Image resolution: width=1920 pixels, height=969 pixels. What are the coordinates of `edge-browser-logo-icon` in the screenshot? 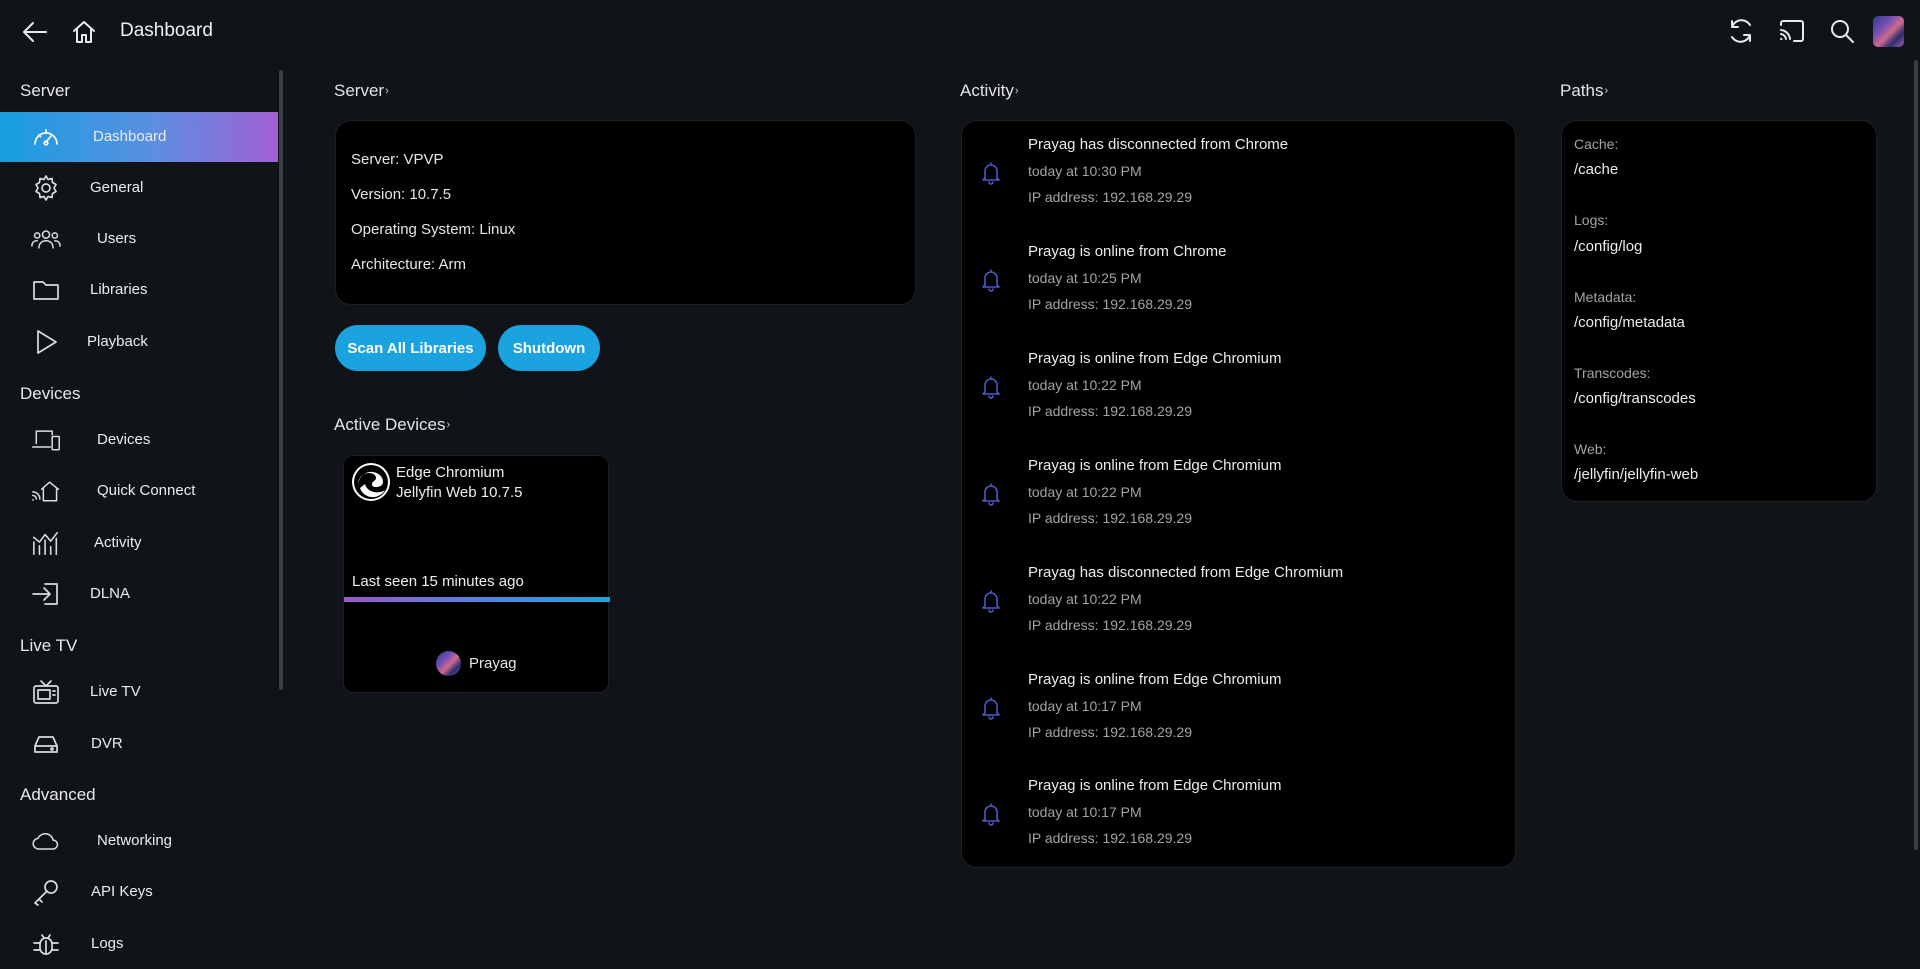 It's located at (371, 482).